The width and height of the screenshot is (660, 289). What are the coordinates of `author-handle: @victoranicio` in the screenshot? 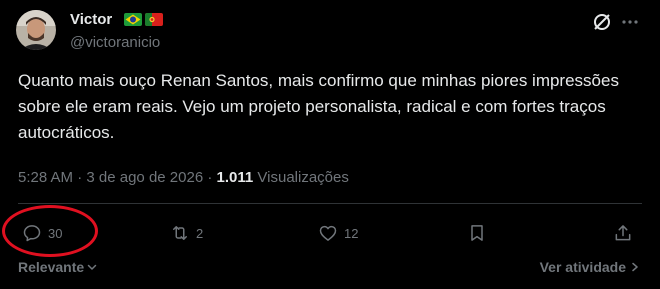 It's located at (115, 43).